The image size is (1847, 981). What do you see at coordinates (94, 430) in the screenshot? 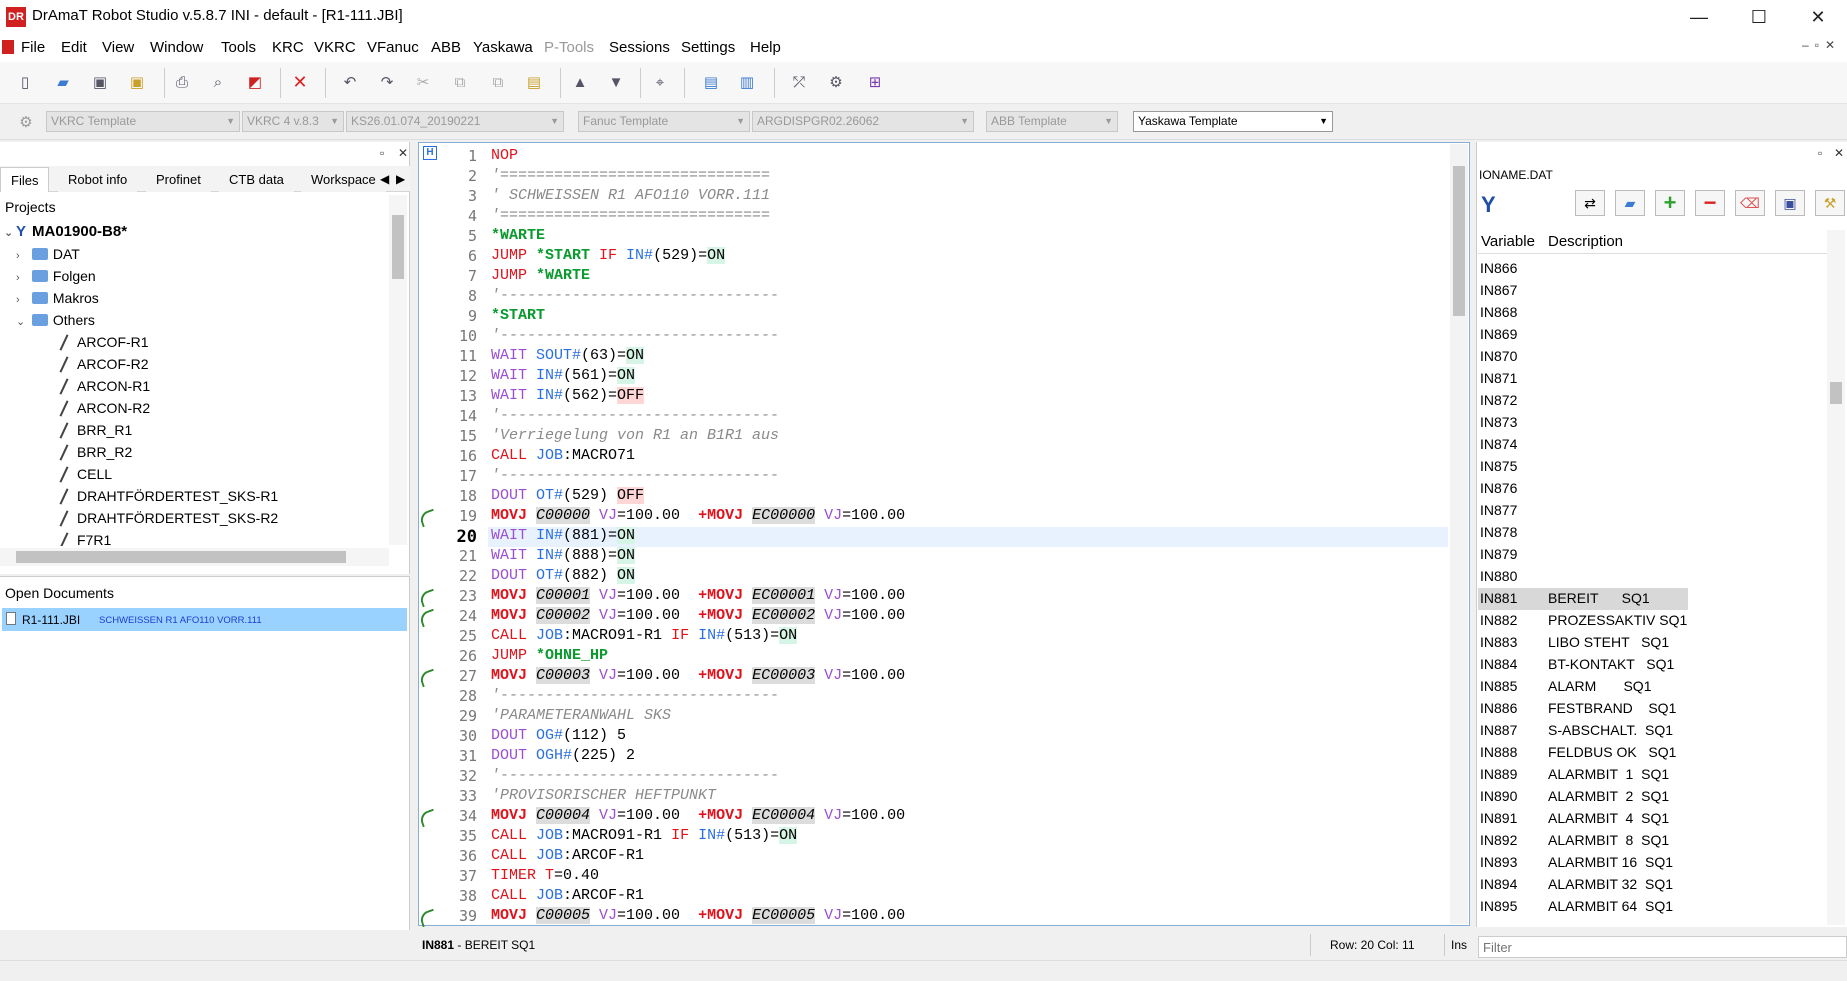
I see `tree-file: BRR_R1` at bounding box center [94, 430].